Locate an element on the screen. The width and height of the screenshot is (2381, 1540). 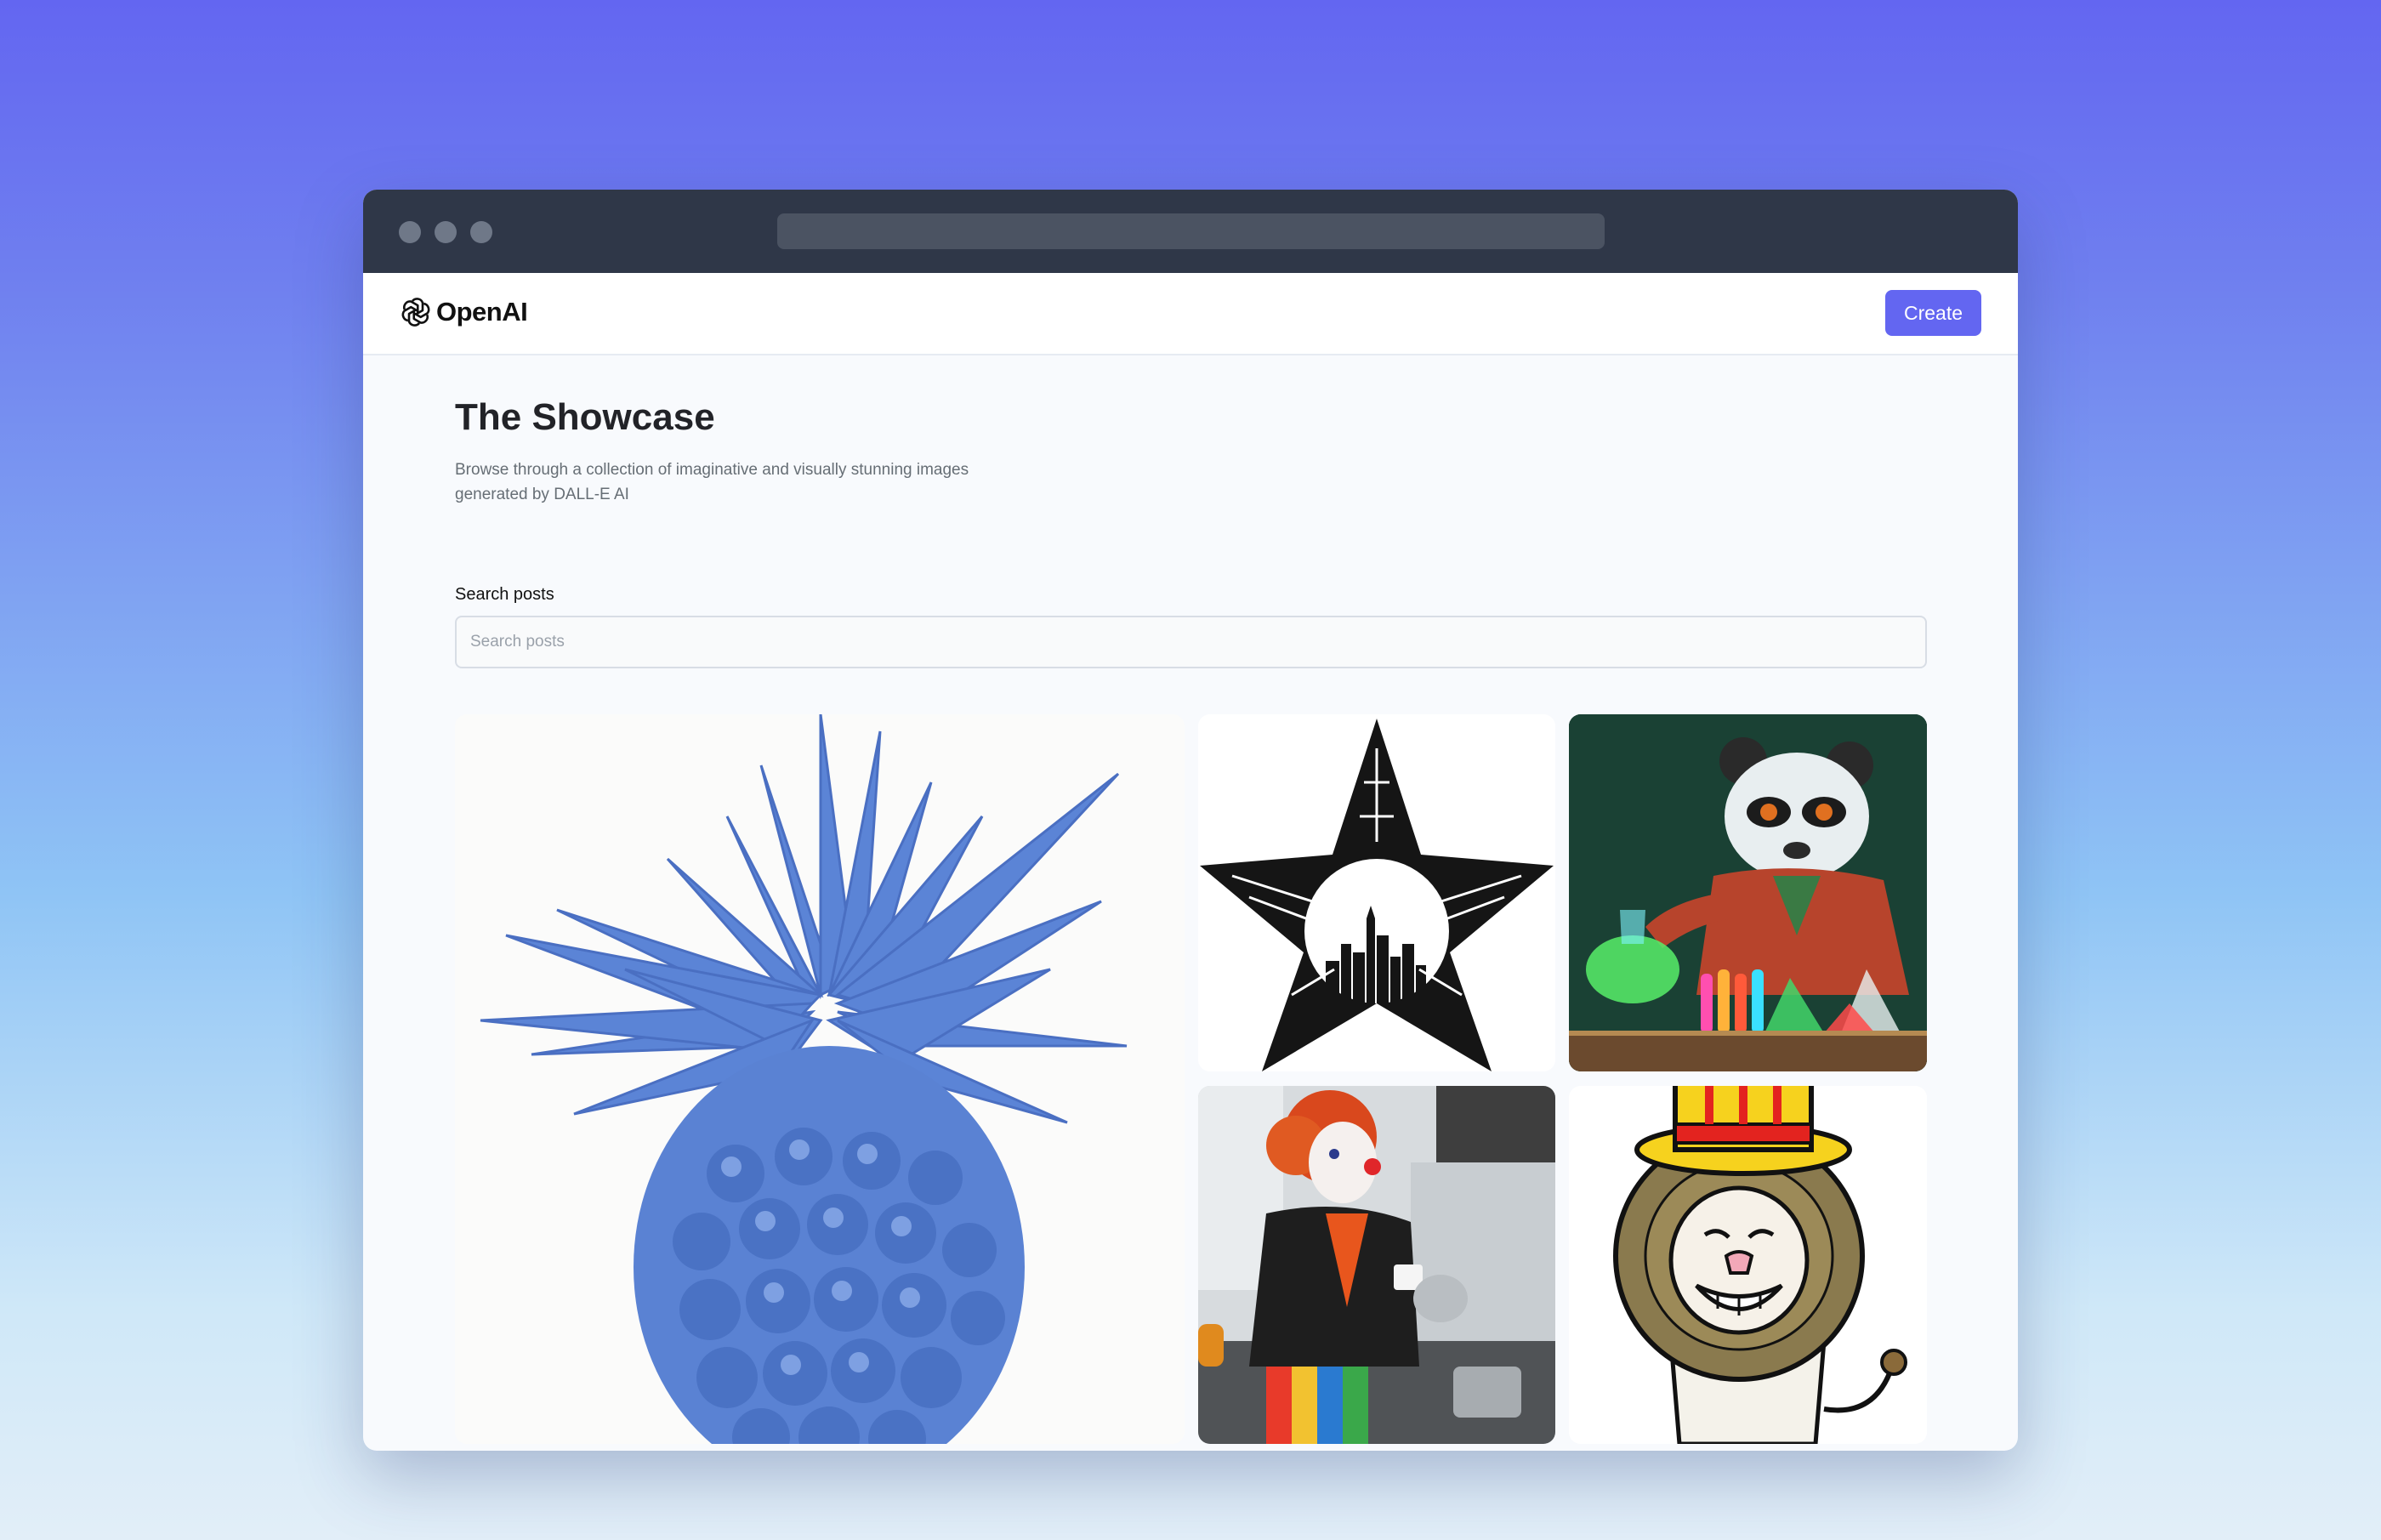
site-header: OpenAI Create is located at coordinates (1190, 314).